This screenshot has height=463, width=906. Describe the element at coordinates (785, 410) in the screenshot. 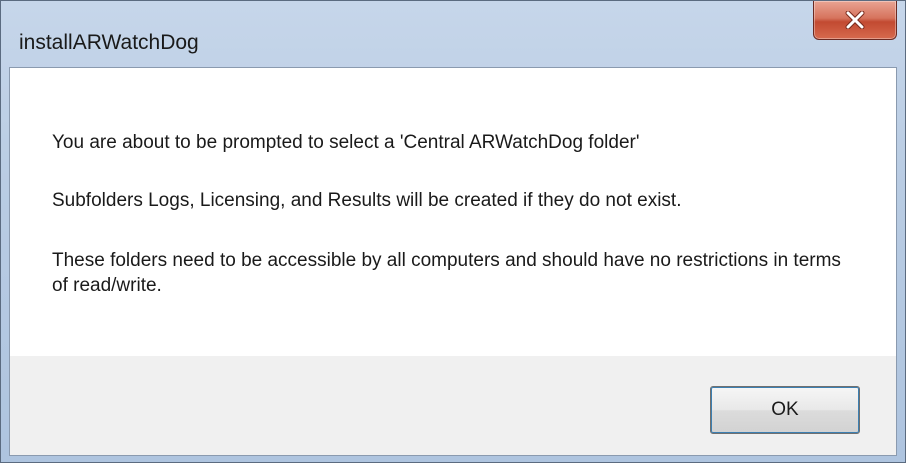

I see `ok-button: OK` at that location.